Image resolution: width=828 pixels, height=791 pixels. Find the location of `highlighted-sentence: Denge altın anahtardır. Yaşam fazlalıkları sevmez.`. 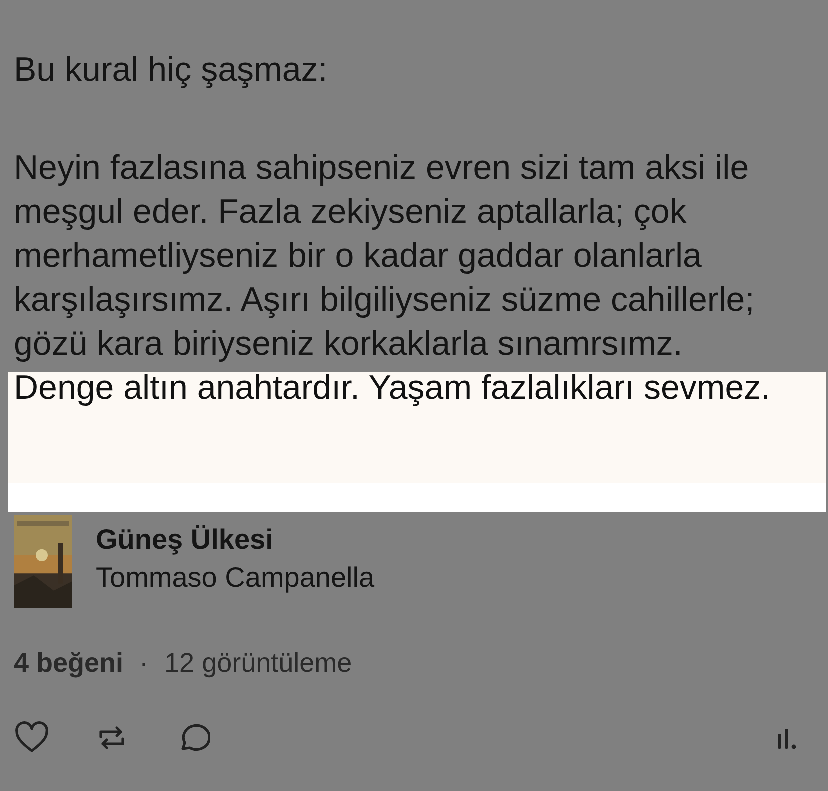

highlighted-sentence: Denge altın anahtardır. Yaşam fazlalıkları sevmez. is located at coordinates (392, 388).